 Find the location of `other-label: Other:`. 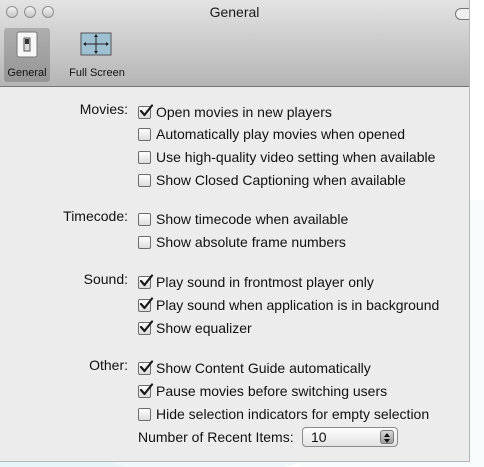

other-label: Other: is located at coordinates (108, 365).